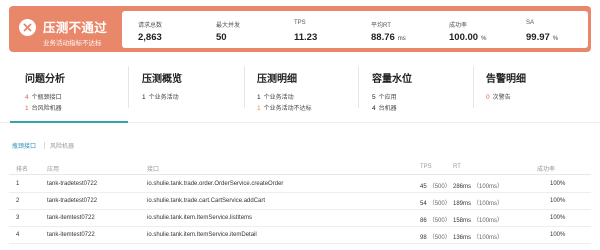 Image resolution: width=600 pixels, height=250 pixels. Describe the element at coordinates (192, 87) in the screenshot. I see `panel-test-overview: 压测概览 1 个业务活动` at that location.